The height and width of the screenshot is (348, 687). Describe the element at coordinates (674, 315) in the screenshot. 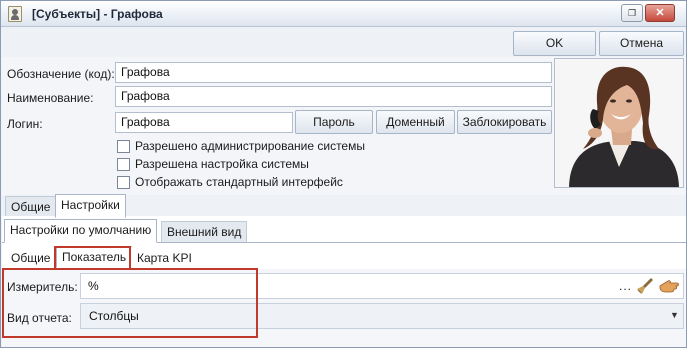

I see `chevron-down-icon: ▼` at that location.